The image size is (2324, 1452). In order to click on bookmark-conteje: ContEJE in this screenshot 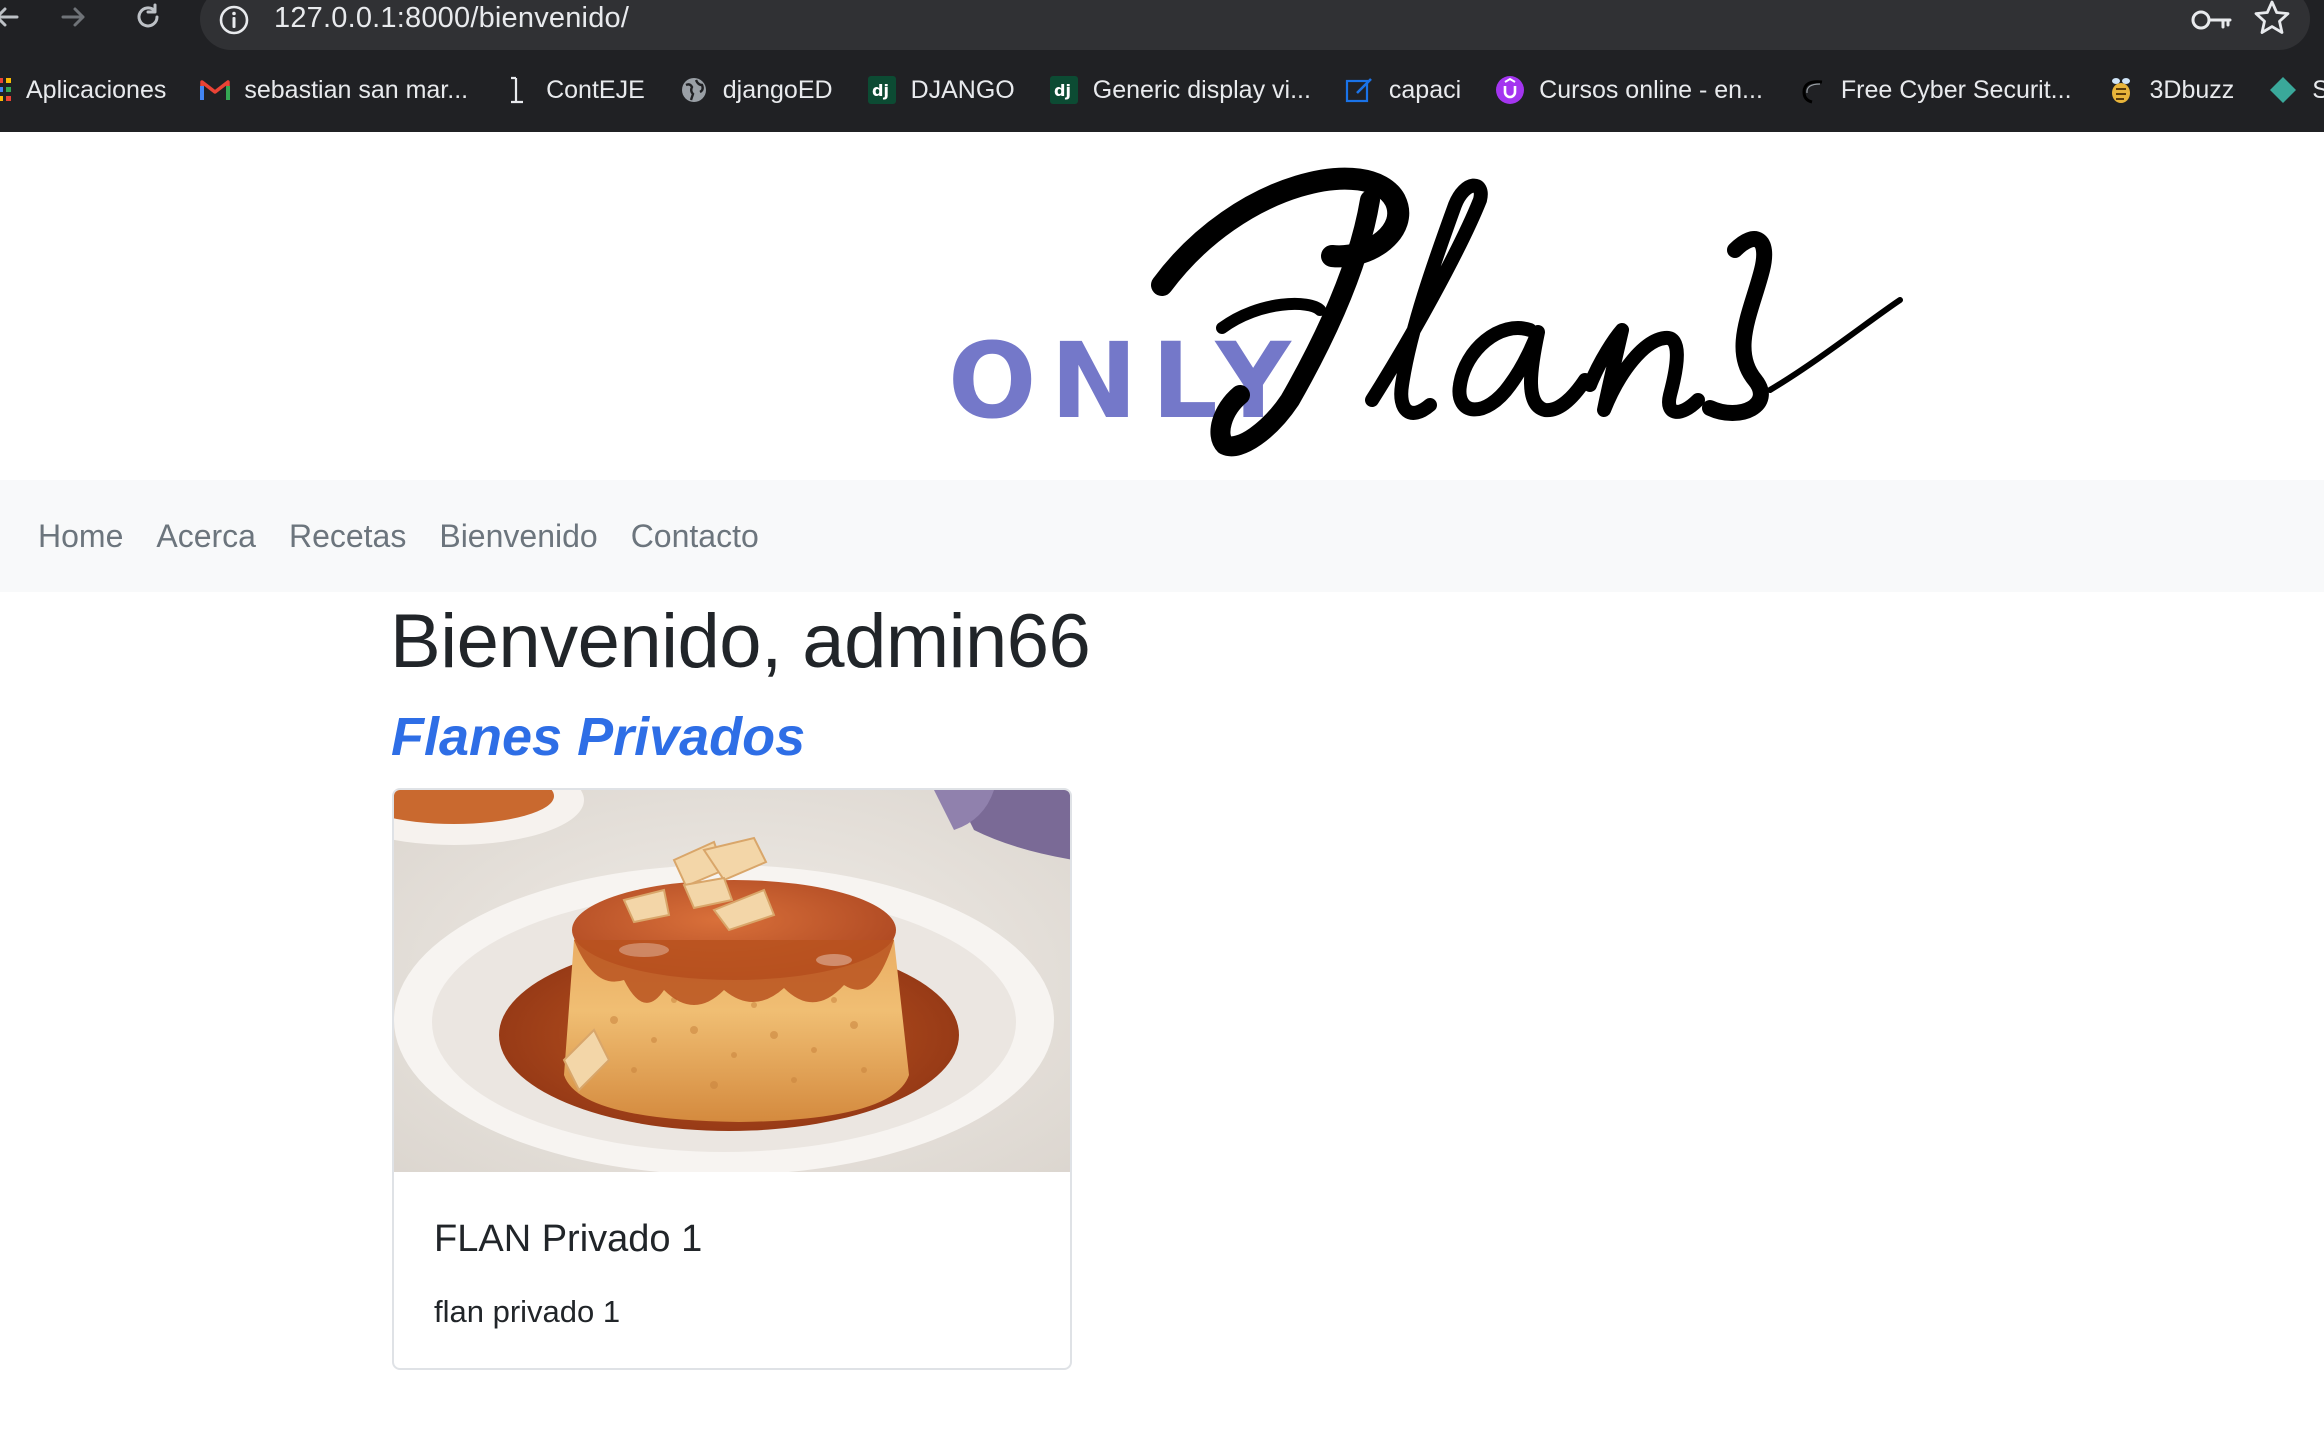, I will do `click(573, 90)`.